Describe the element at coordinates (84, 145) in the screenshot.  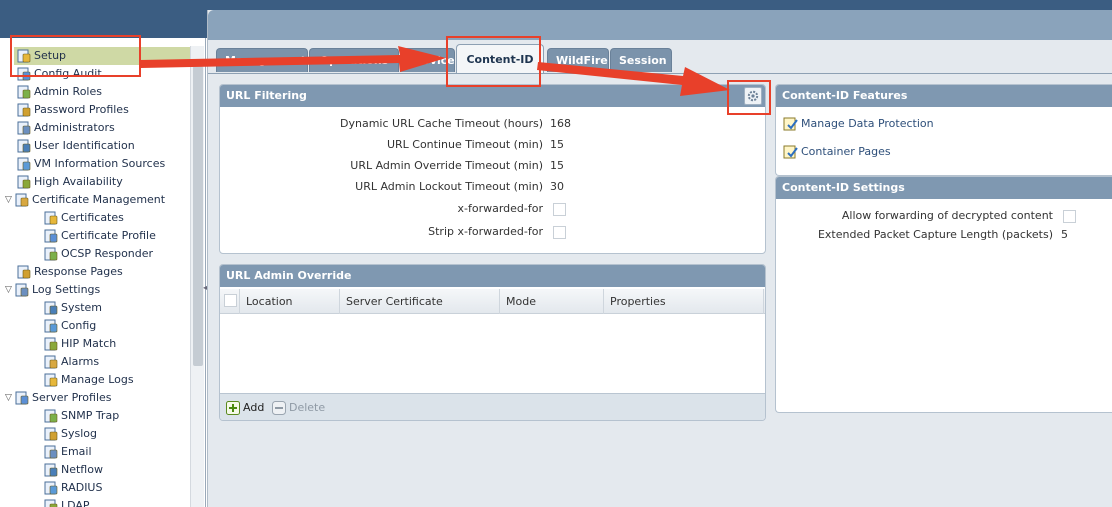
I see `sidebar-item-label: User Identification` at that location.